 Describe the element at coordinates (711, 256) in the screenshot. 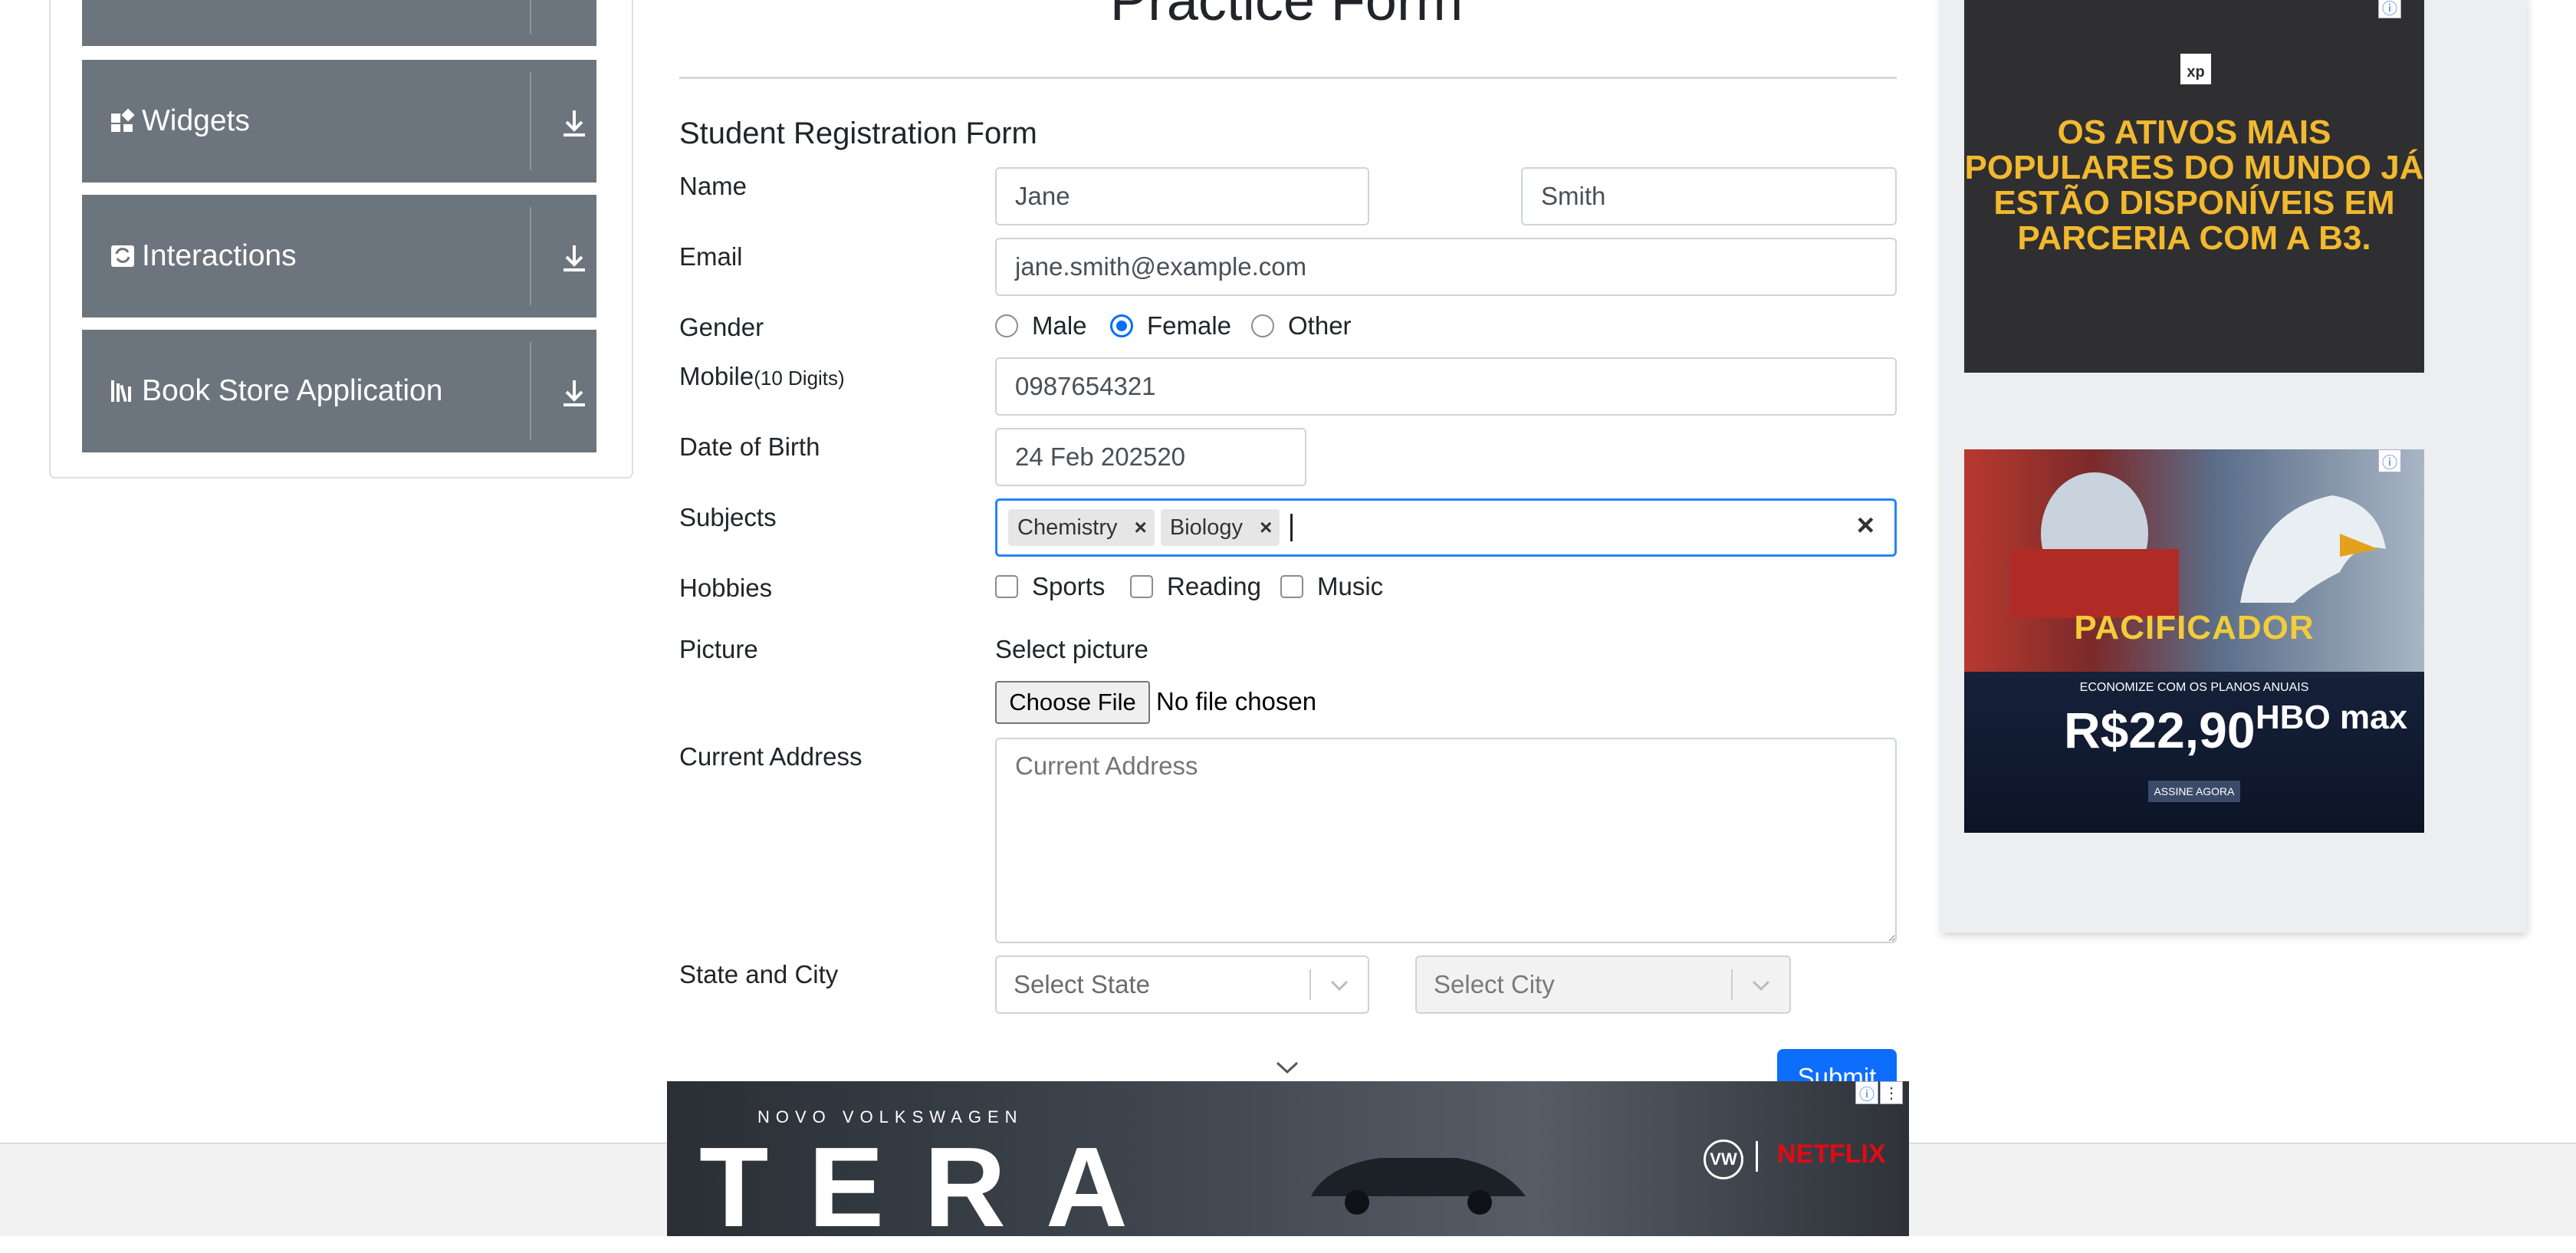

I see `email-label: Email` at that location.